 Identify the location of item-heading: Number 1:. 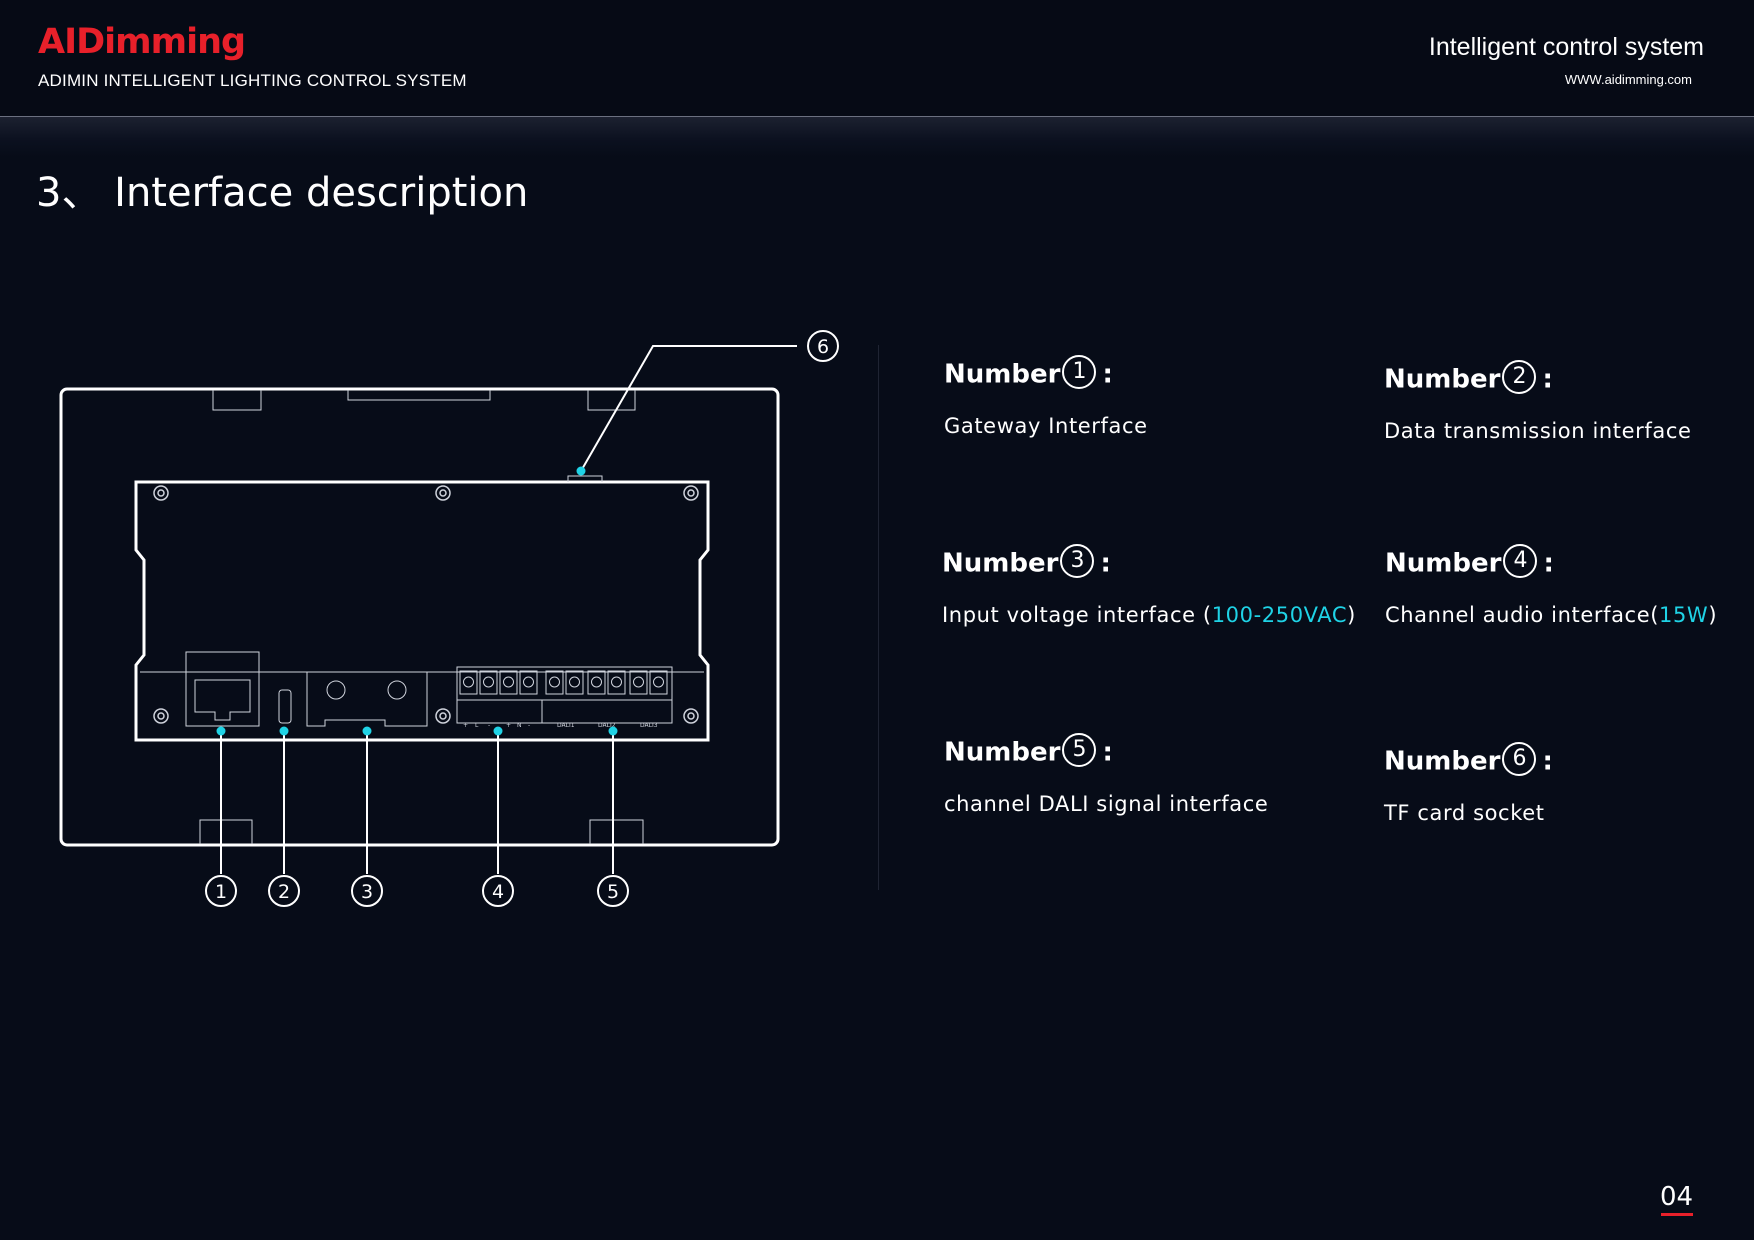
(1046, 373).